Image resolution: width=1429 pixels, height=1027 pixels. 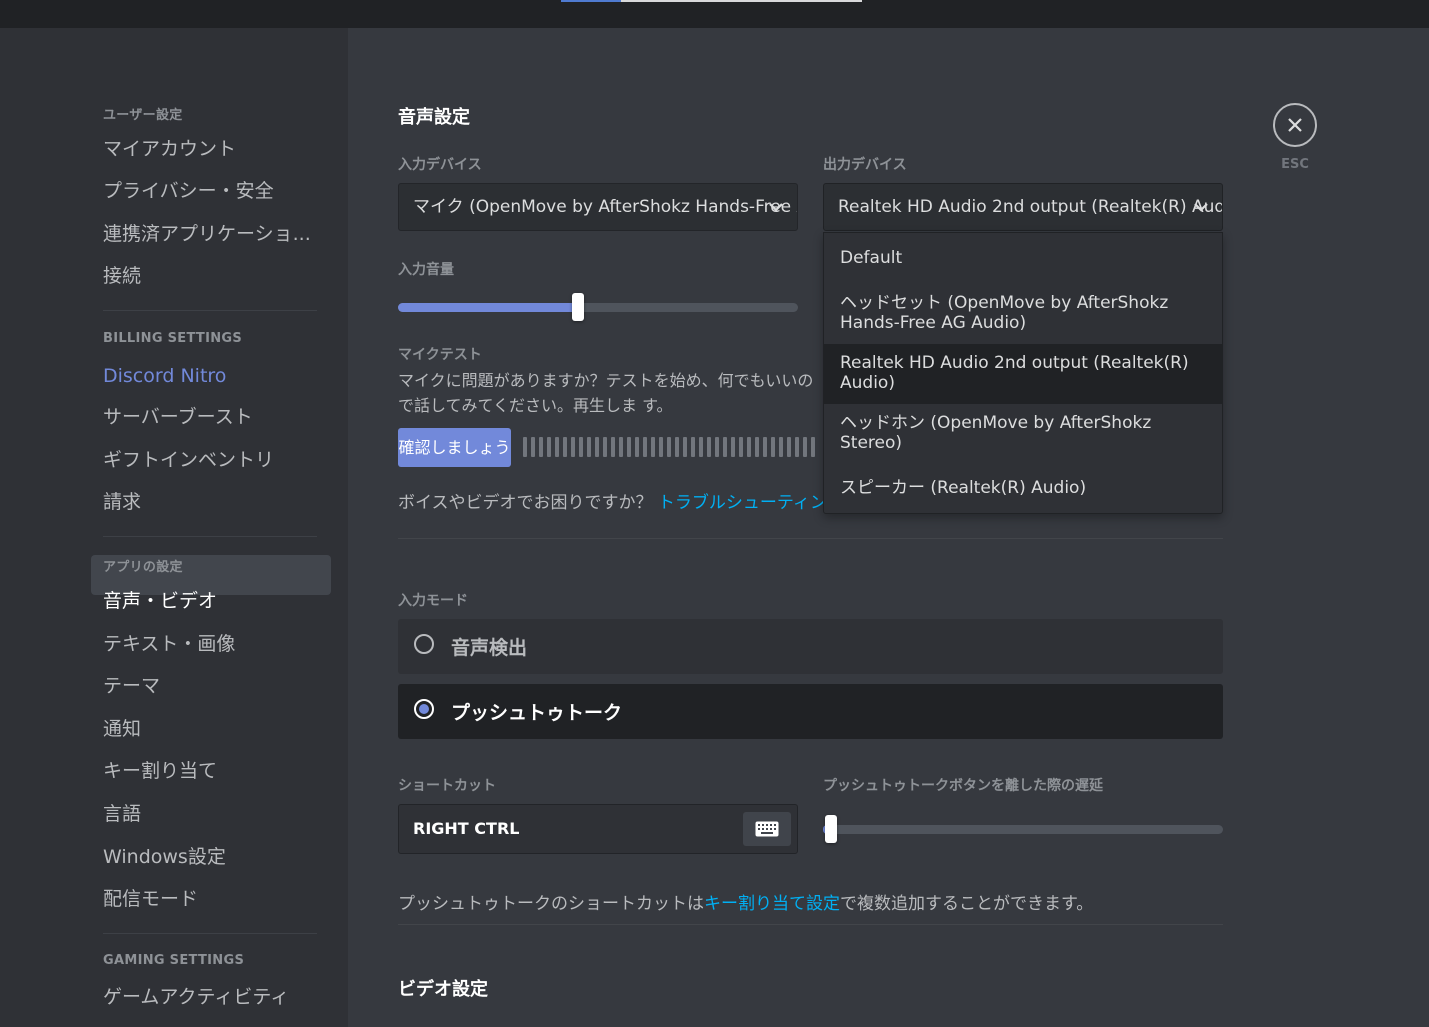 I want to click on sidebar-item-language: 言語, so click(x=122, y=814).